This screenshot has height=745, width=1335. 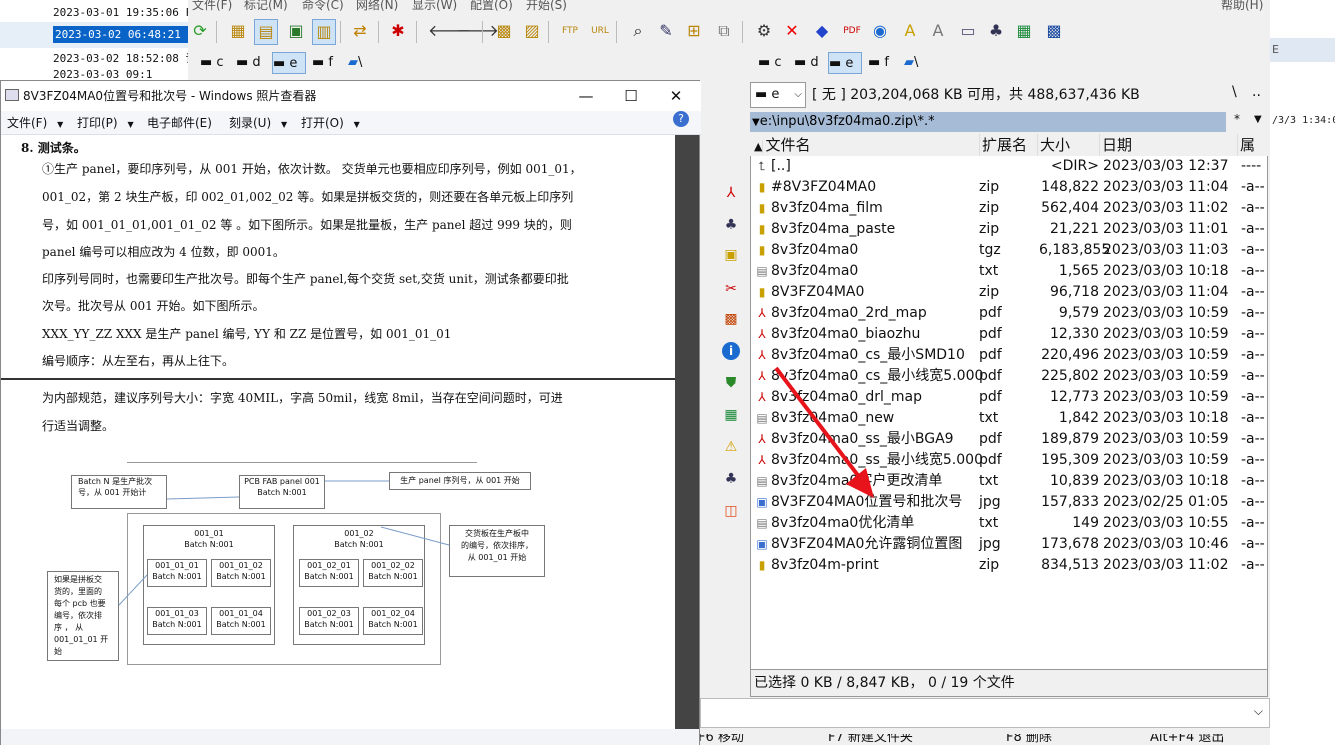 What do you see at coordinates (792, 31) in the screenshot?
I see `close-icon: ✕` at bounding box center [792, 31].